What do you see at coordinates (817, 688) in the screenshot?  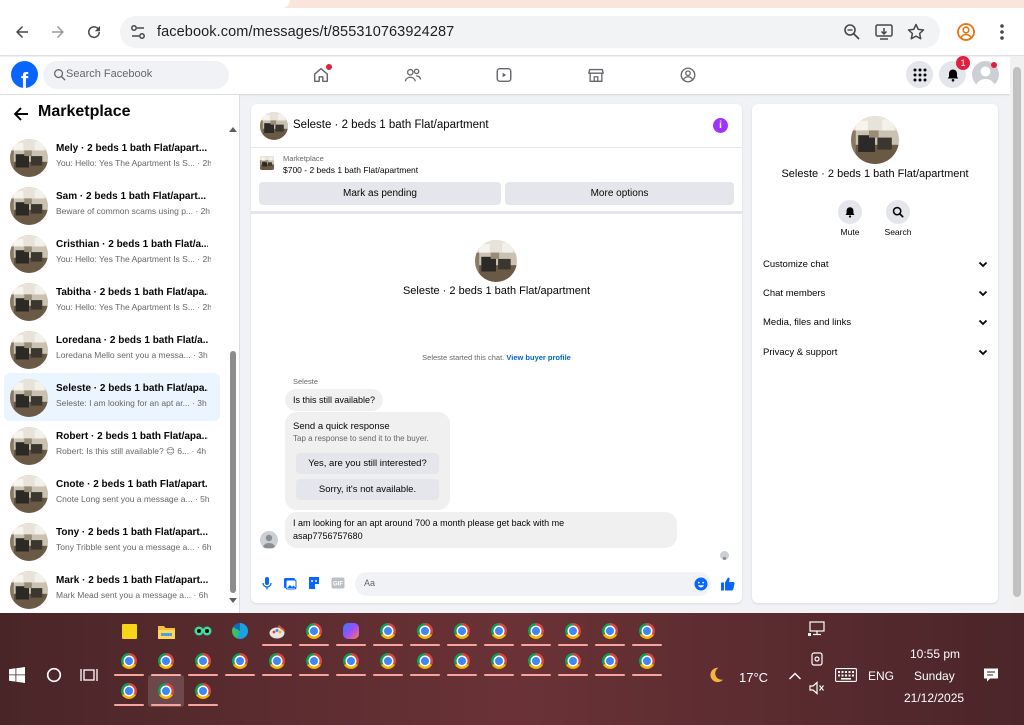 I see `volume-tray-icon` at bounding box center [817, 688].